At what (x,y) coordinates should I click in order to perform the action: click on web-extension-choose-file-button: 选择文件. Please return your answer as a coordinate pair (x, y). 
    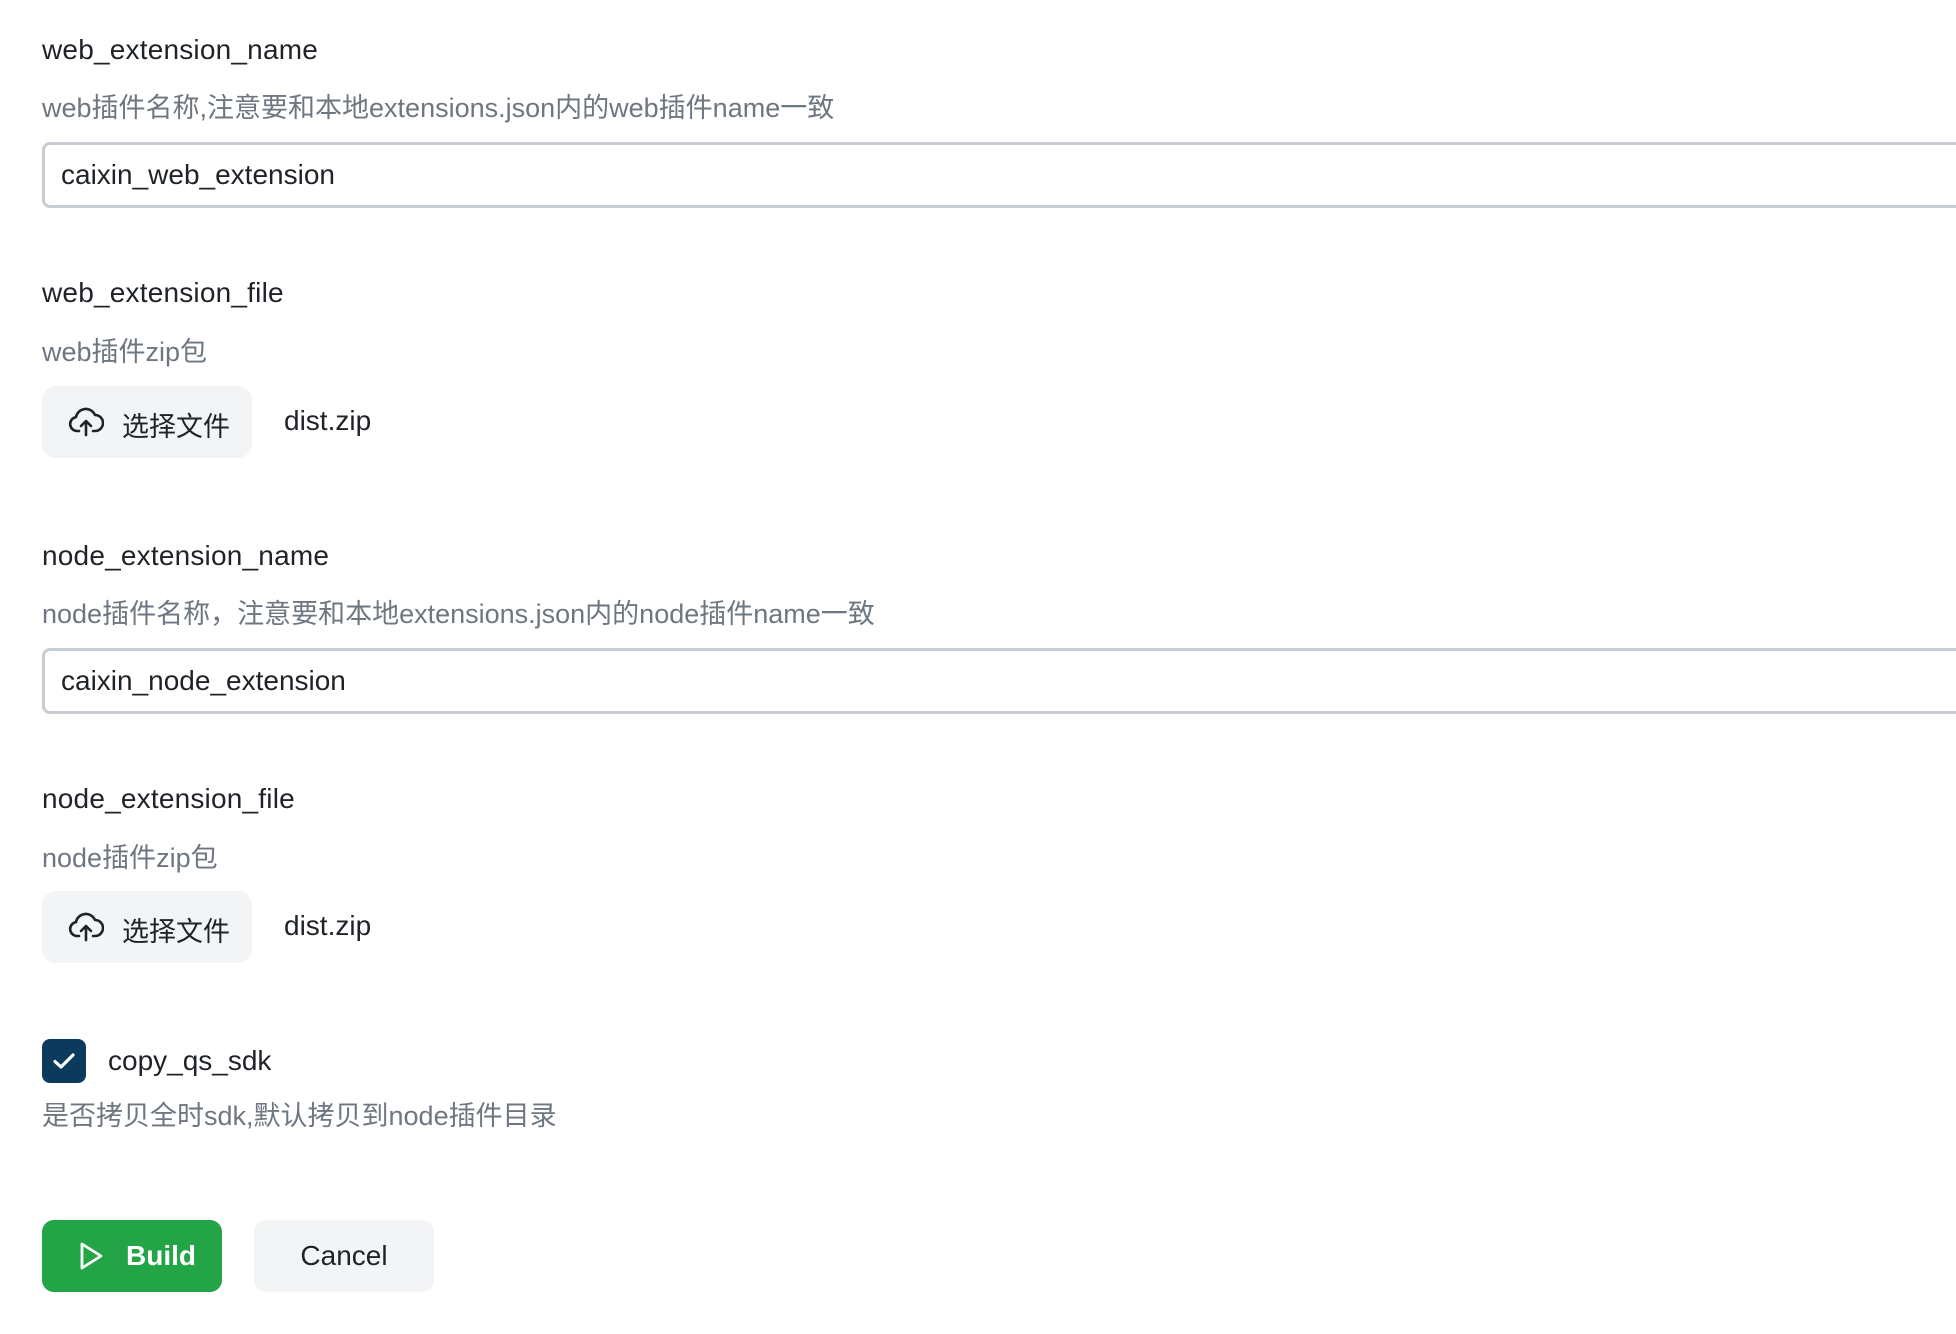
    Looking at the image, I should click on (147, 422).